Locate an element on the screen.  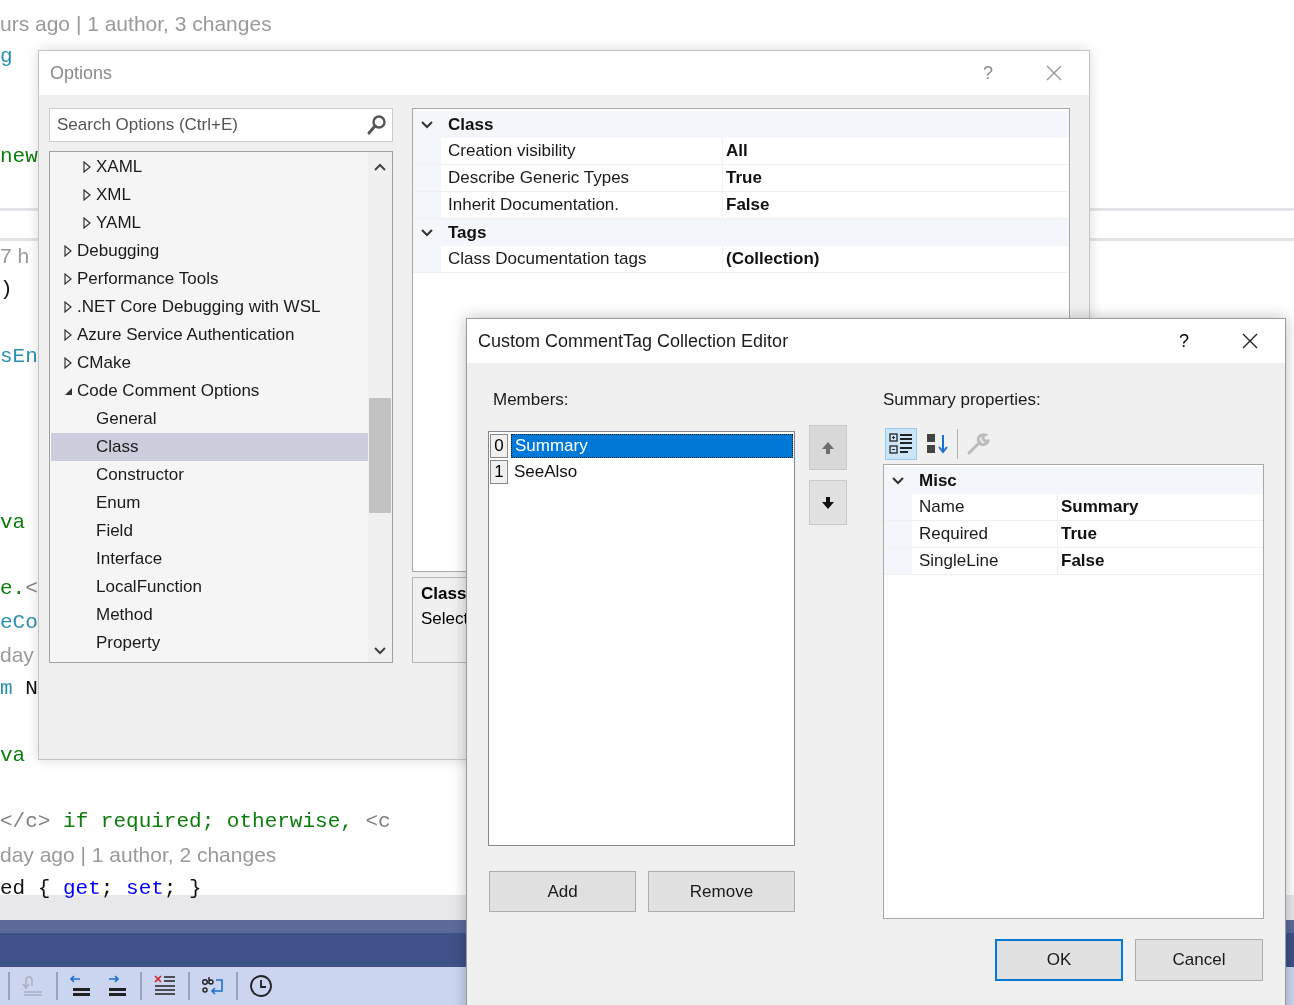
code-text: ed { is located at coordinates (26, 888).